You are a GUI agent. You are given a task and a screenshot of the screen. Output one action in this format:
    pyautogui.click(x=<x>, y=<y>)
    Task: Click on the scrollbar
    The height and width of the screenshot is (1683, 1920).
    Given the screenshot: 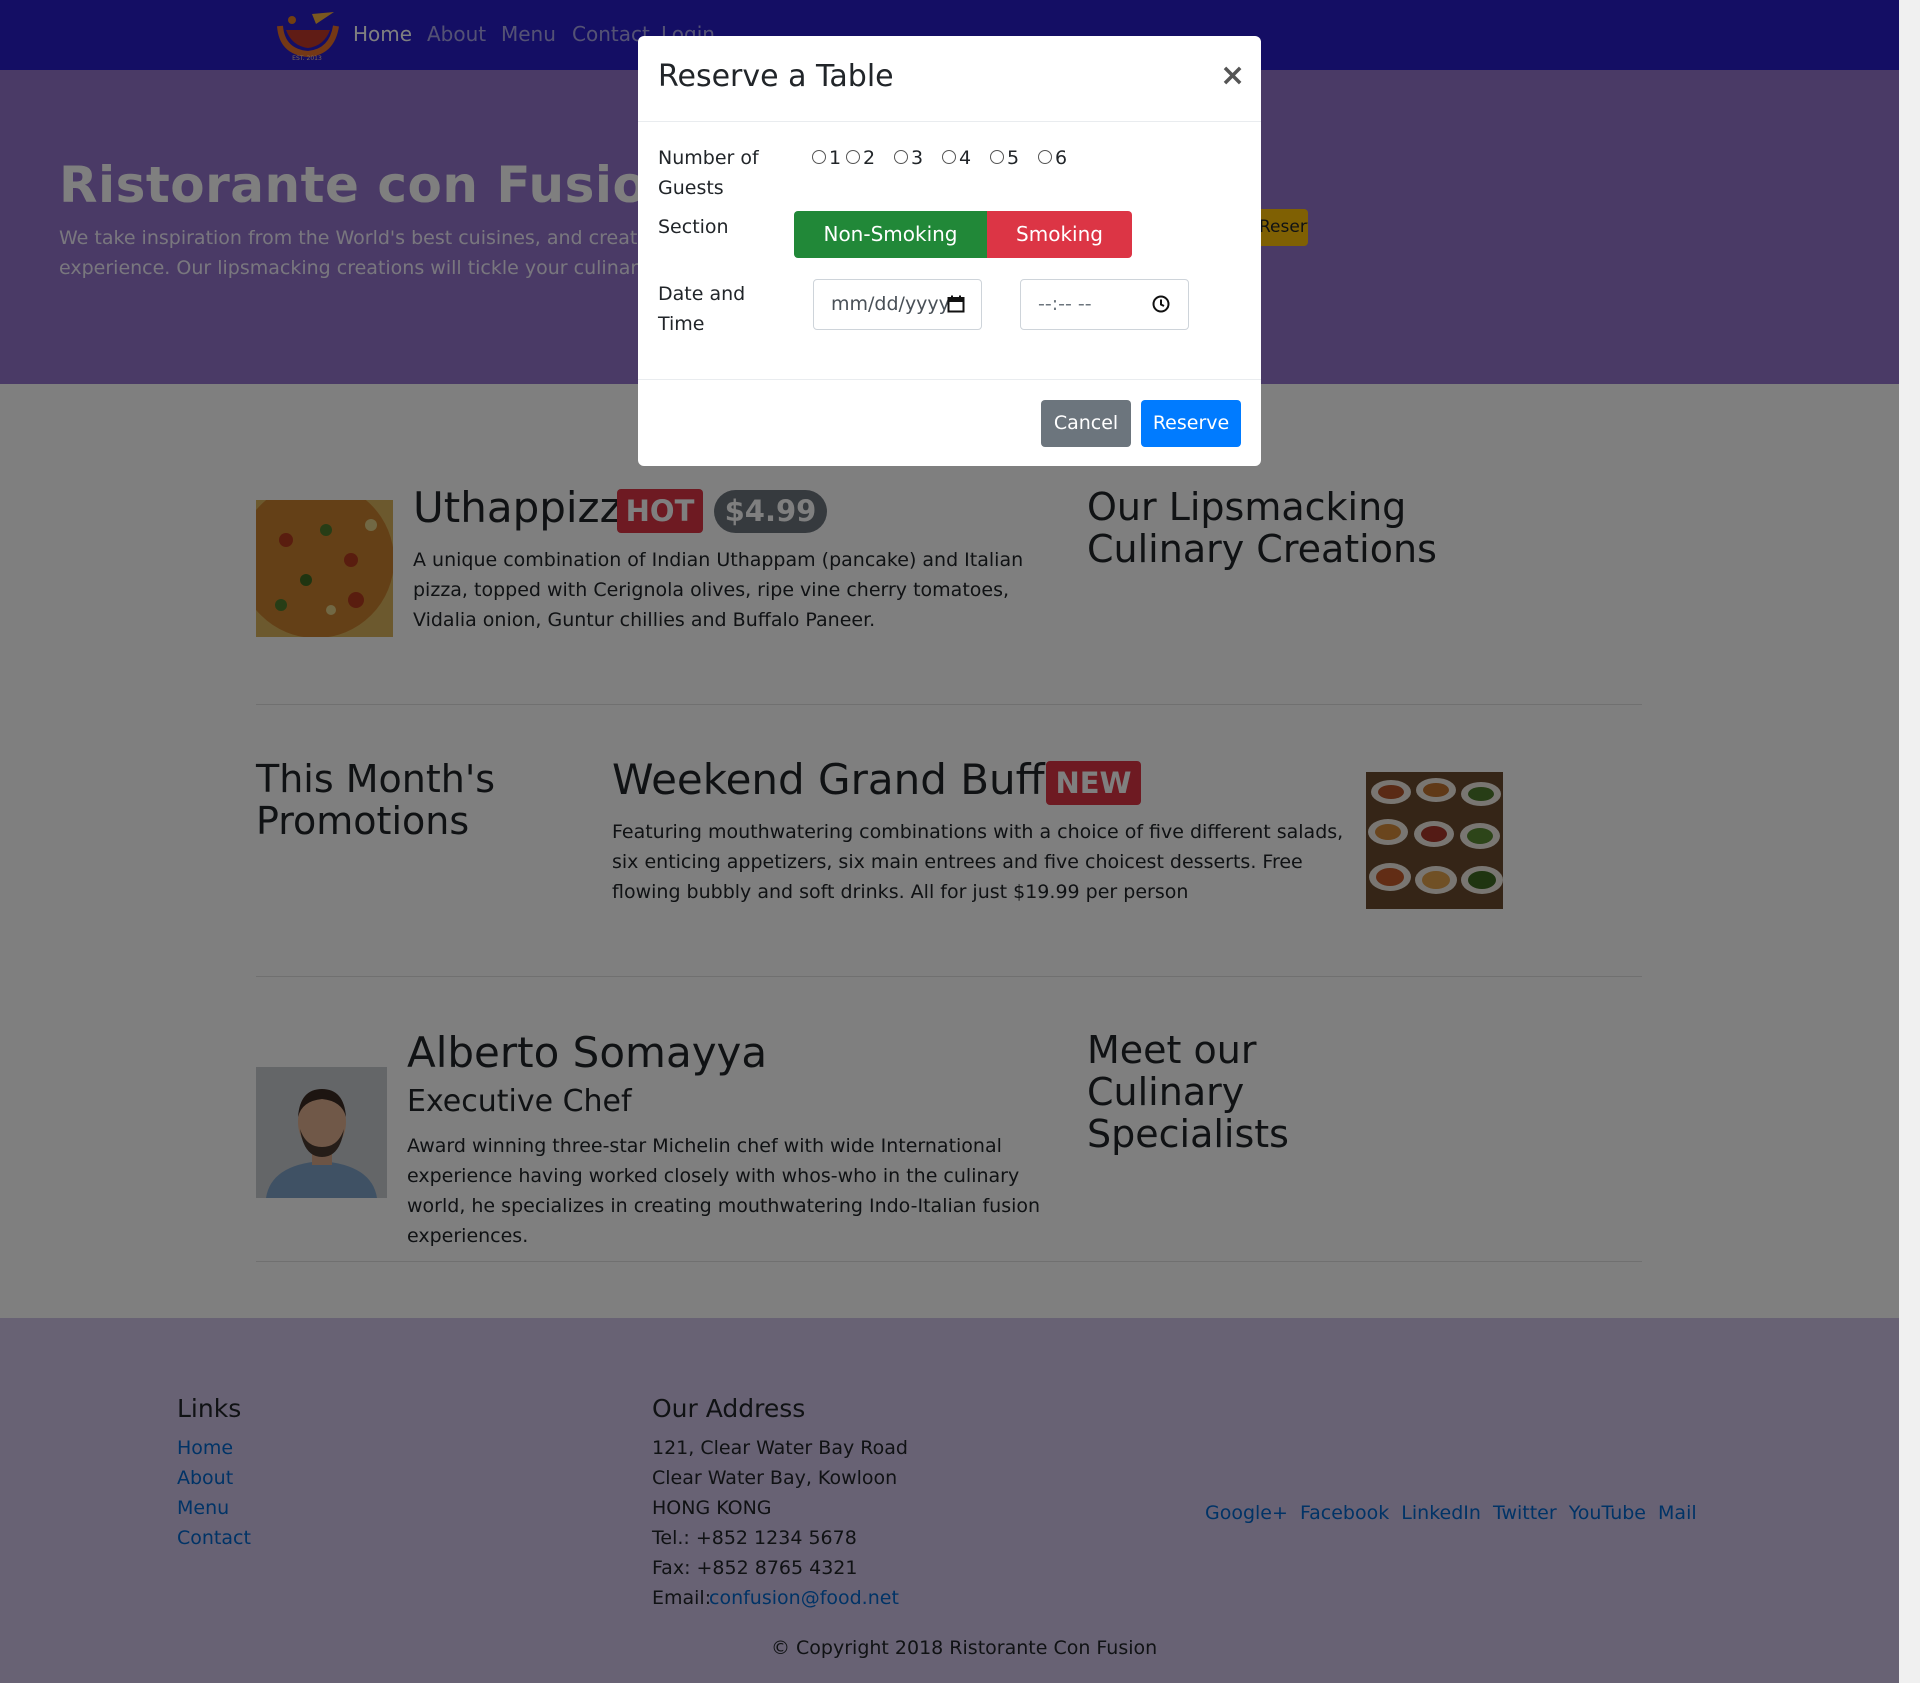 What is the action you would take?
    pyautogui.click(x=1909, y=841)
    